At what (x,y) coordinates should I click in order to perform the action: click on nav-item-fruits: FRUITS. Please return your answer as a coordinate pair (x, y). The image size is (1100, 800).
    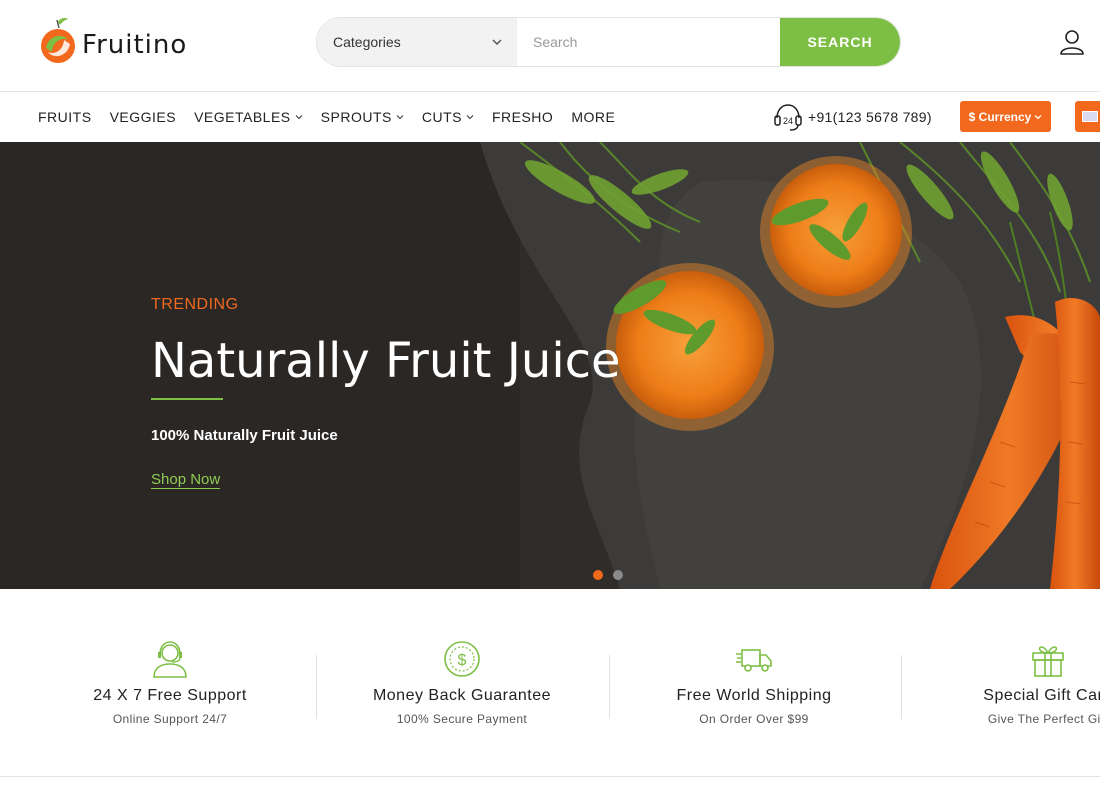
    Looking at the image, I should click on (65, 117).